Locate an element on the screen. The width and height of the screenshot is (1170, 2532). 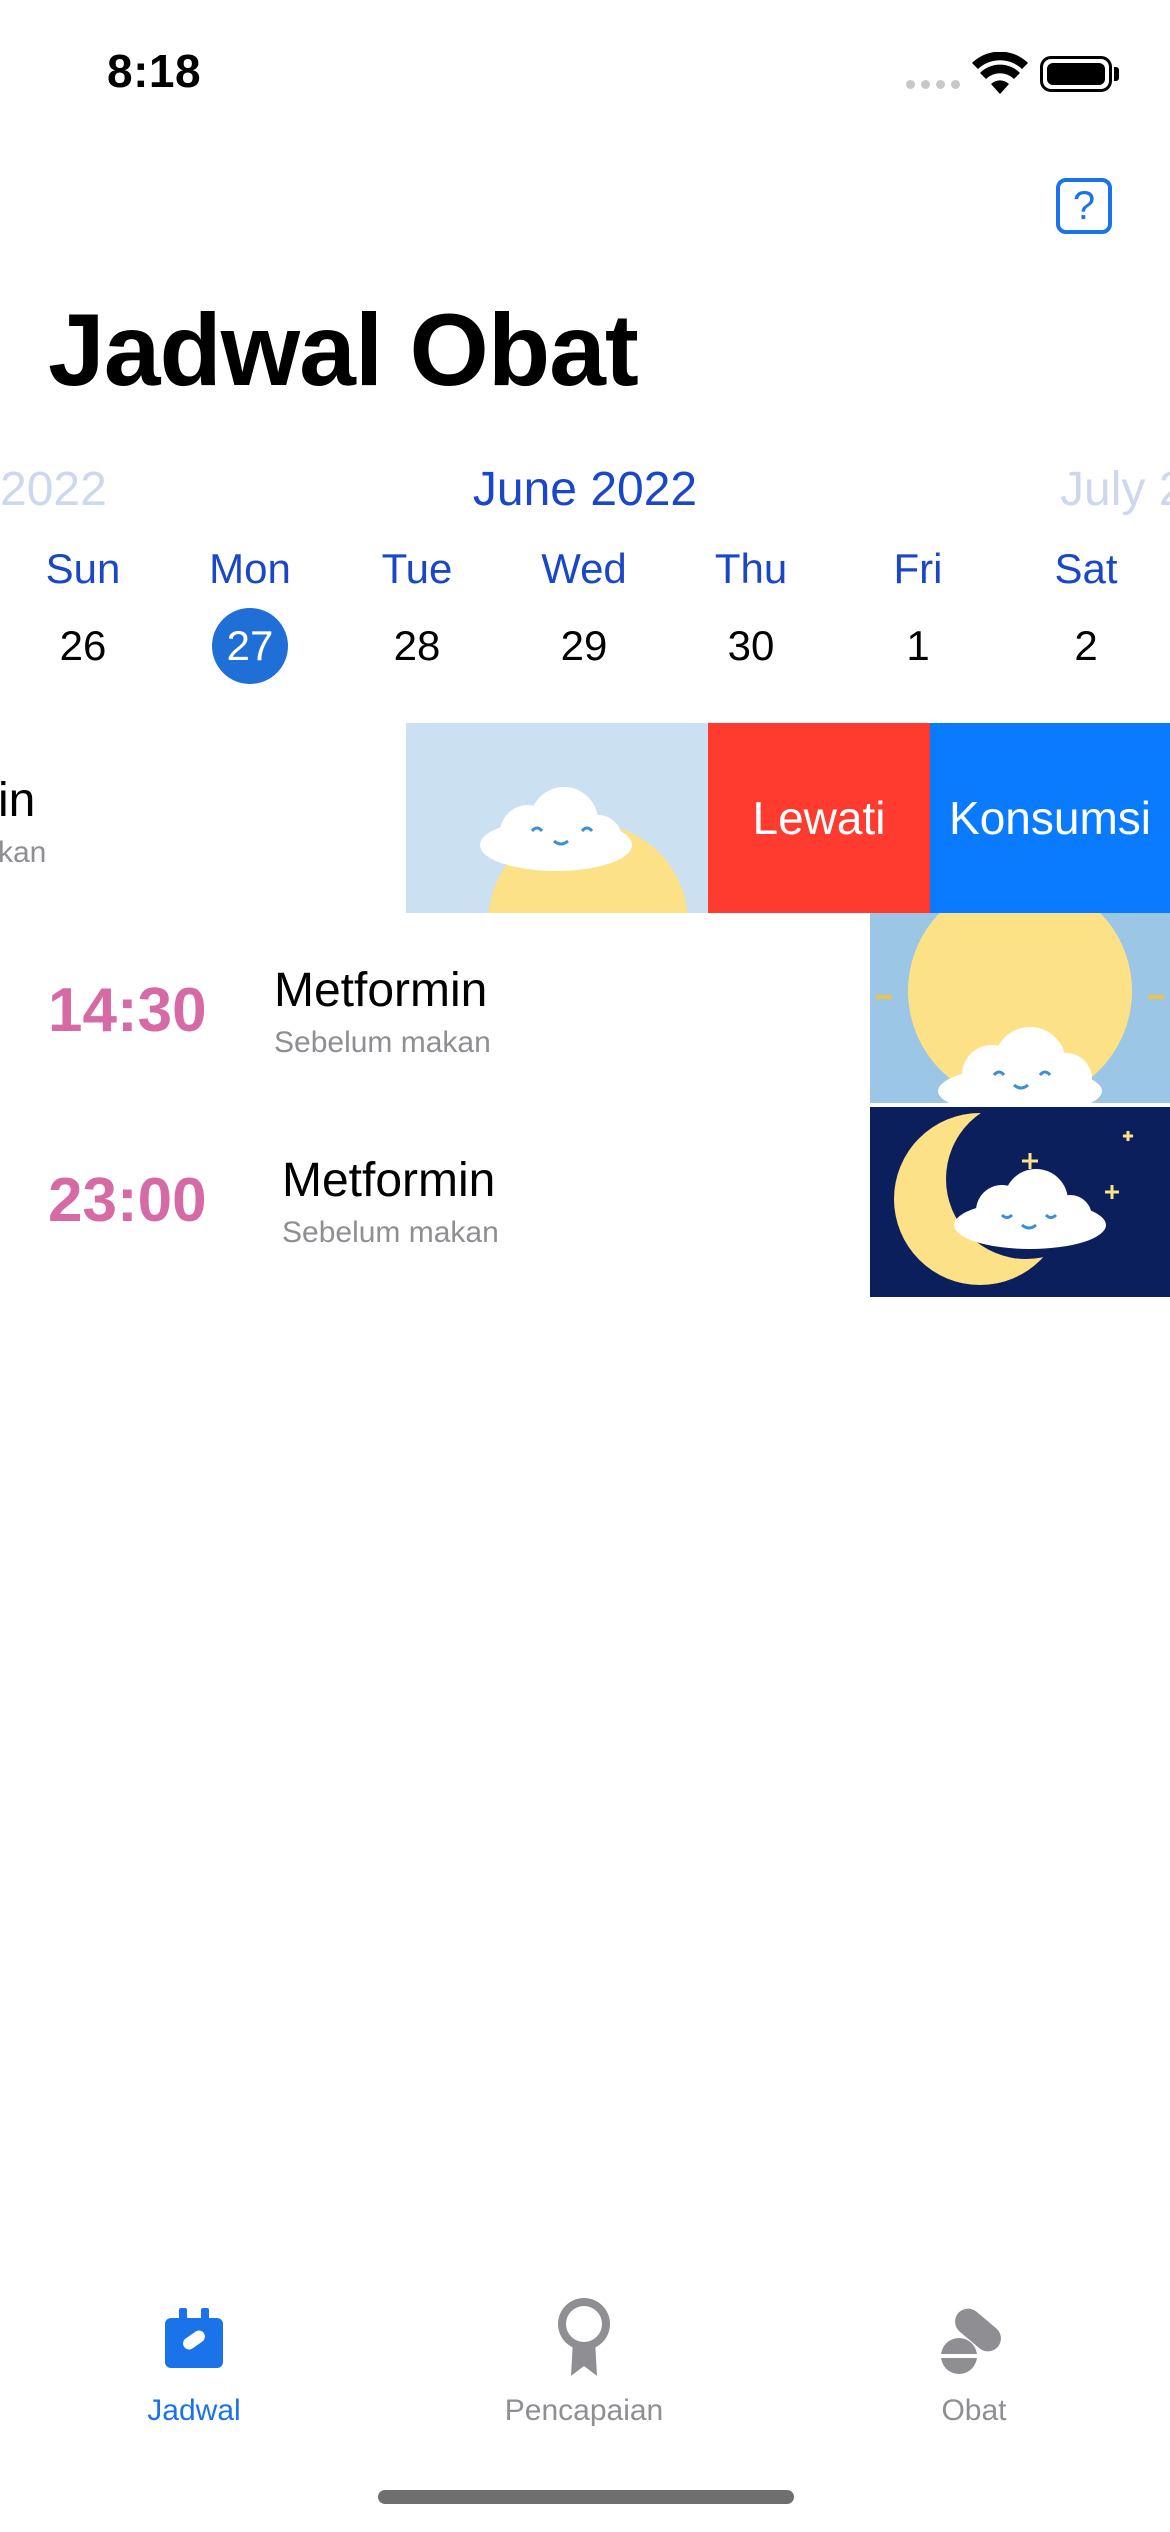
weekday-sun: Sun is located at coordinates (83, 568).